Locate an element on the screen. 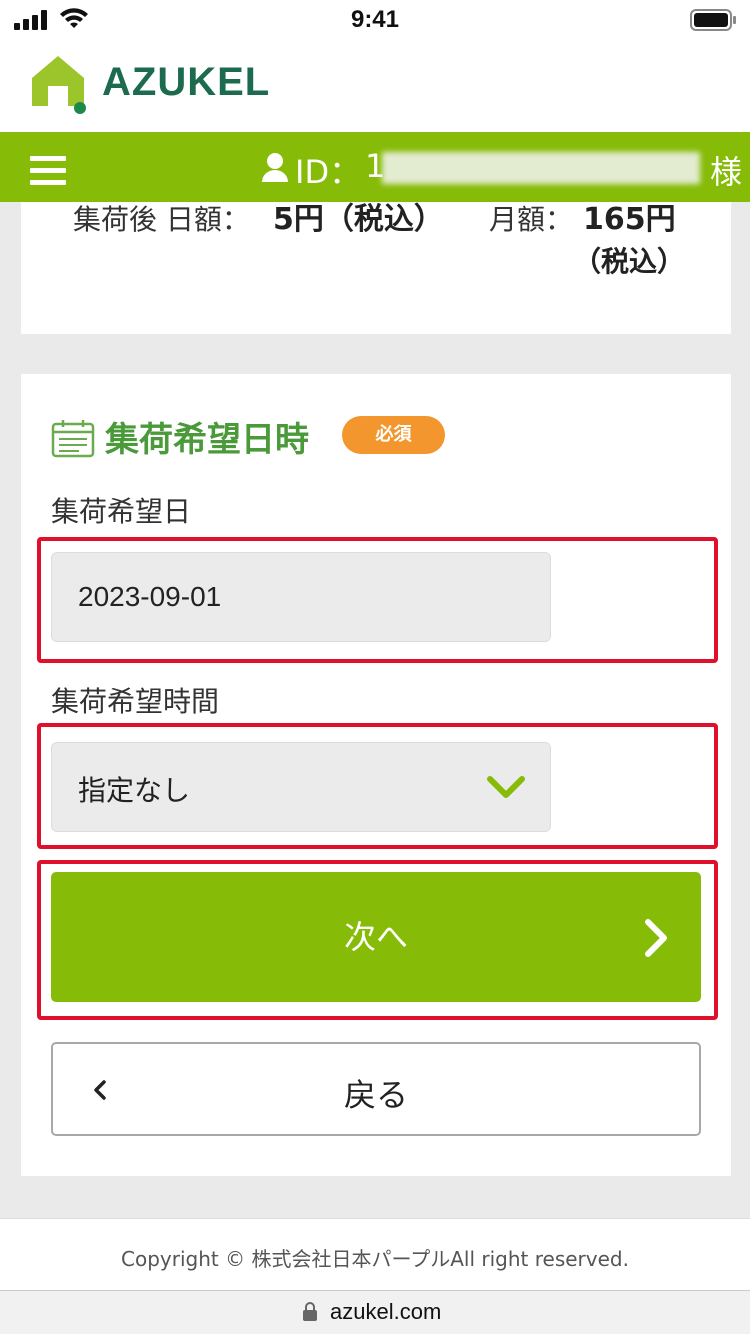 The width and height of the screenshot is (750, 1334). back-button-label: 戻る is located at coordinates (375, 1095).